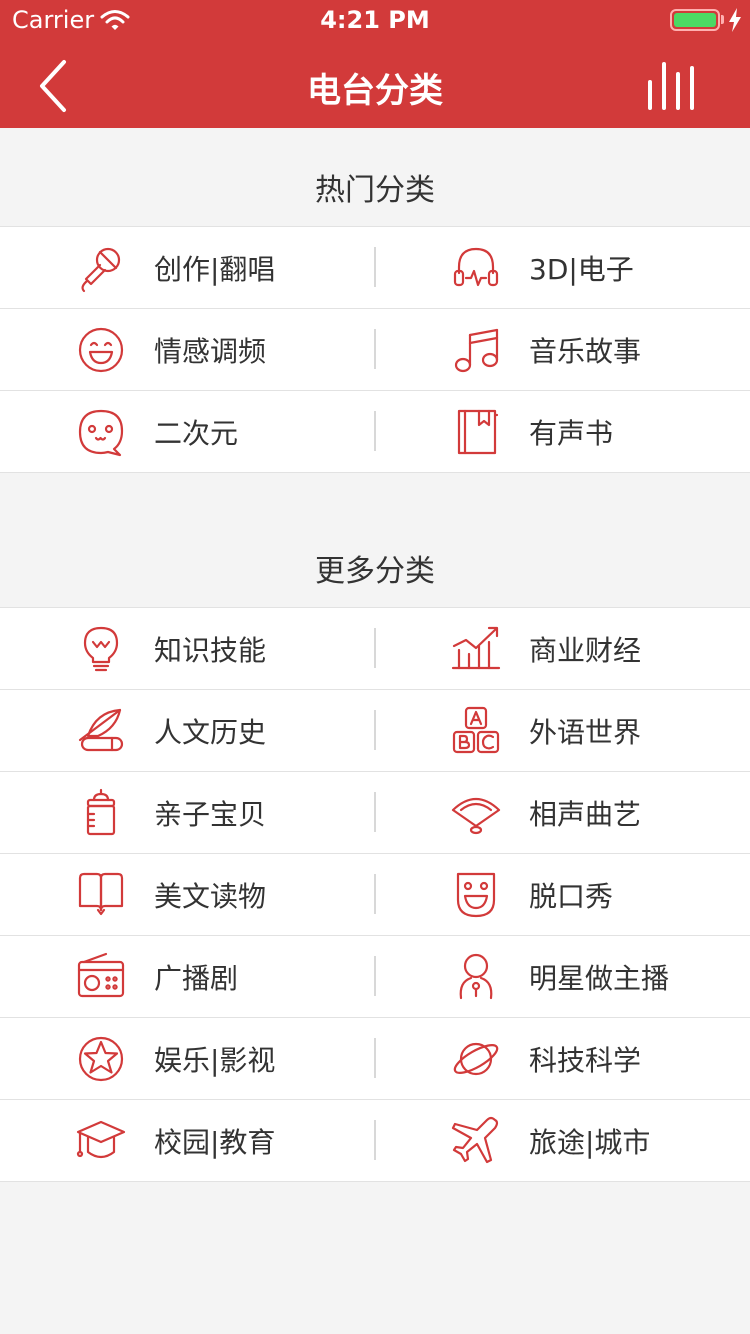  I want to click on category-item: 音乐故事, so click(562, 349).